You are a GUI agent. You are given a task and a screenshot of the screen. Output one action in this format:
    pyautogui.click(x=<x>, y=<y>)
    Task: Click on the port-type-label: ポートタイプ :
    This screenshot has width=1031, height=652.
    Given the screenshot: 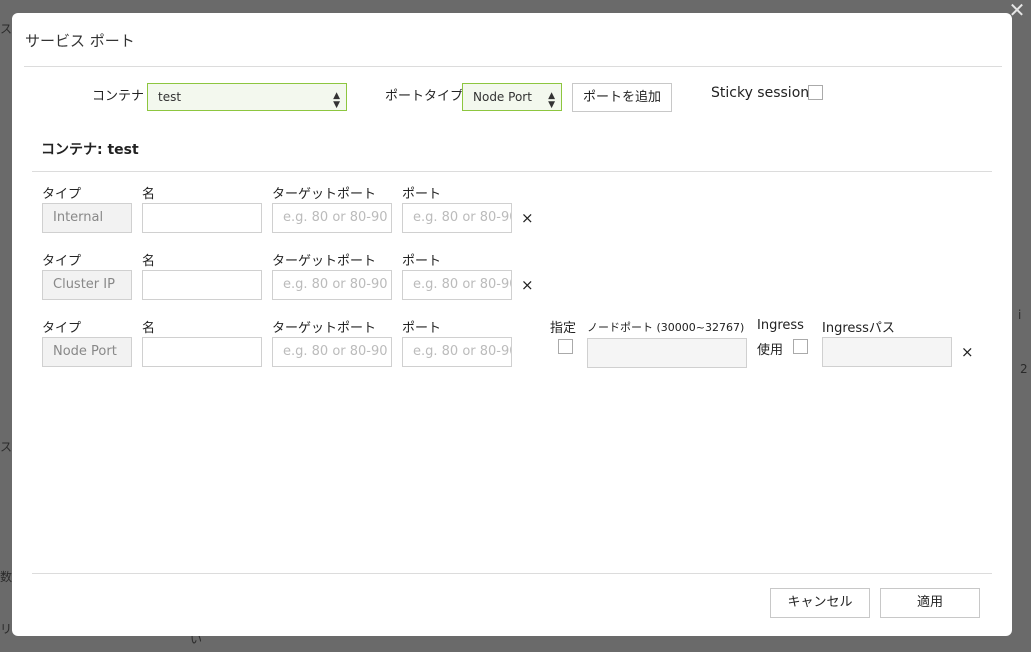 What is the action you would take?
    pyautogui.click(x=428, y=96)
    